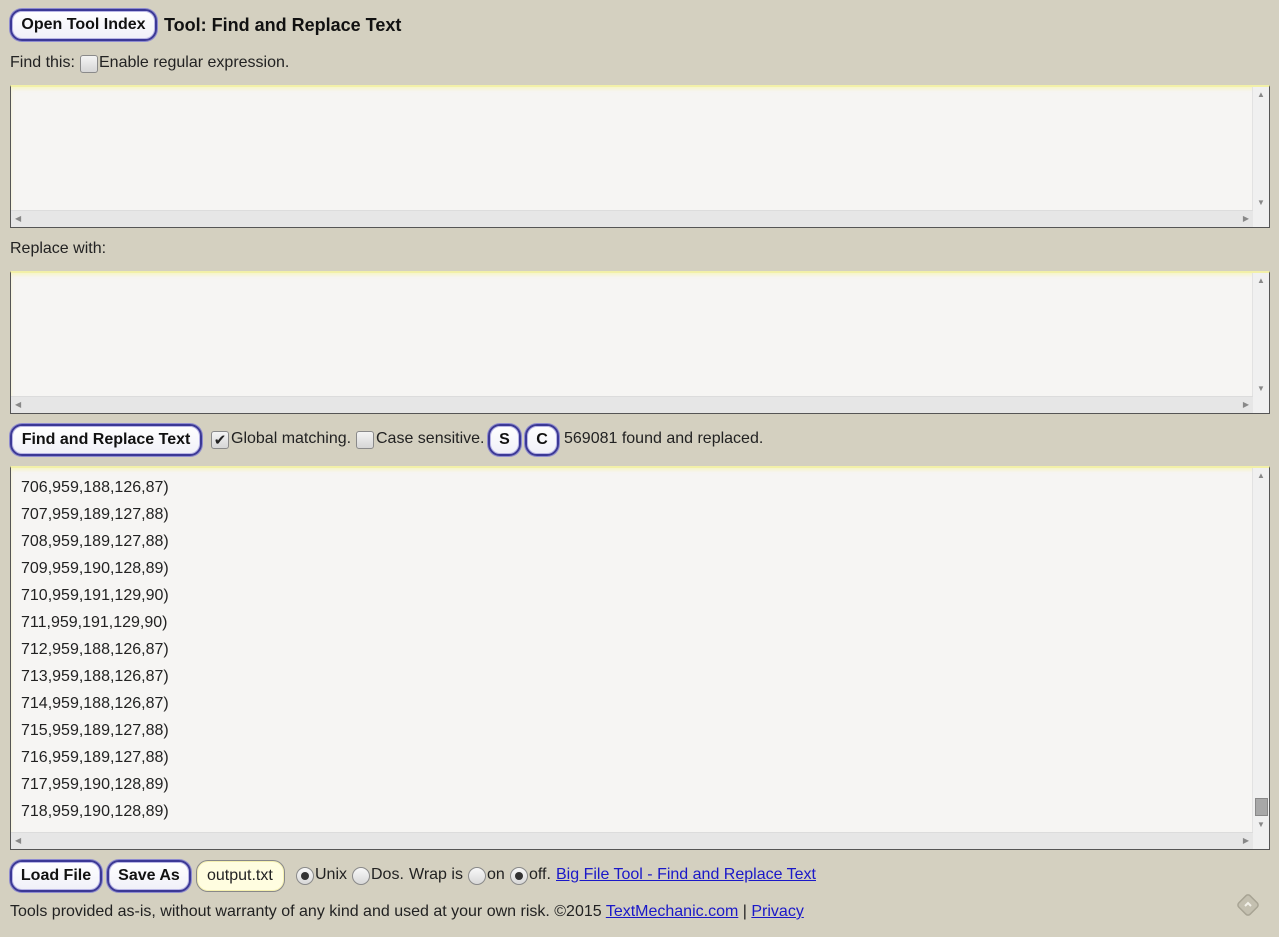  I want to click on find-horizontal-scrollbar: ◀ ▶, so click(632, 218).